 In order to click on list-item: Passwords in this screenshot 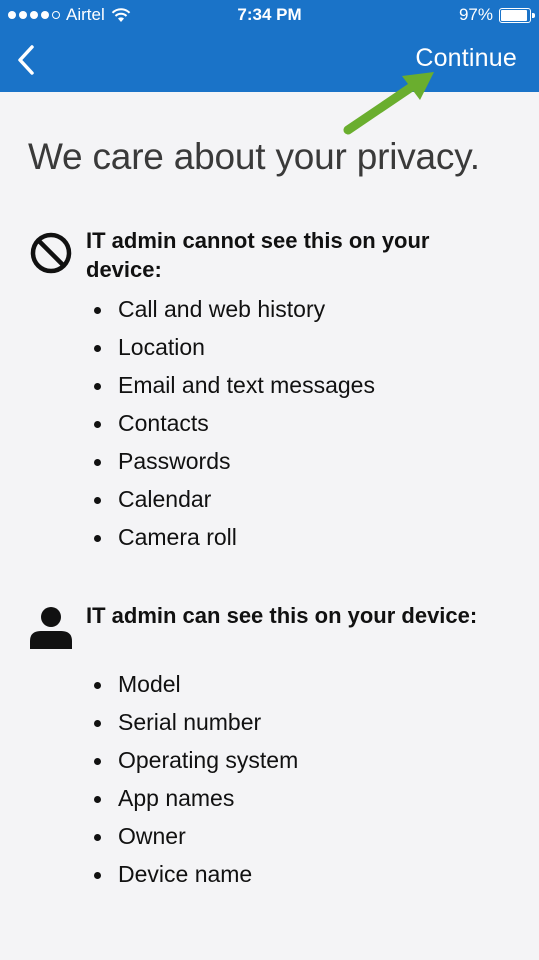, I will do `click(234, 465)`.